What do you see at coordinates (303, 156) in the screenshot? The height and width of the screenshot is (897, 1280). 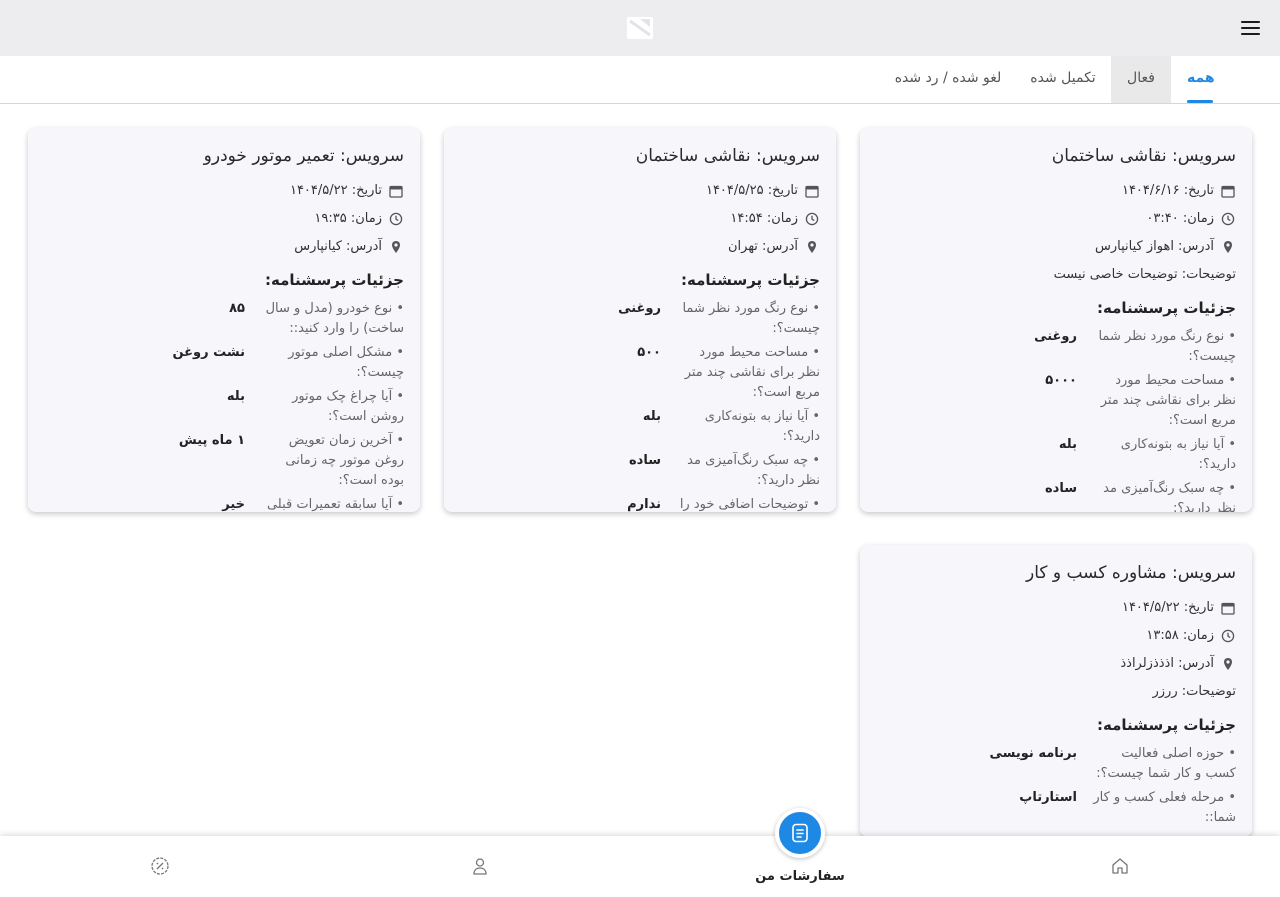 I see `card-title: سرویس: تعمیر موتور خودرو` at bounding box center [303, 156].